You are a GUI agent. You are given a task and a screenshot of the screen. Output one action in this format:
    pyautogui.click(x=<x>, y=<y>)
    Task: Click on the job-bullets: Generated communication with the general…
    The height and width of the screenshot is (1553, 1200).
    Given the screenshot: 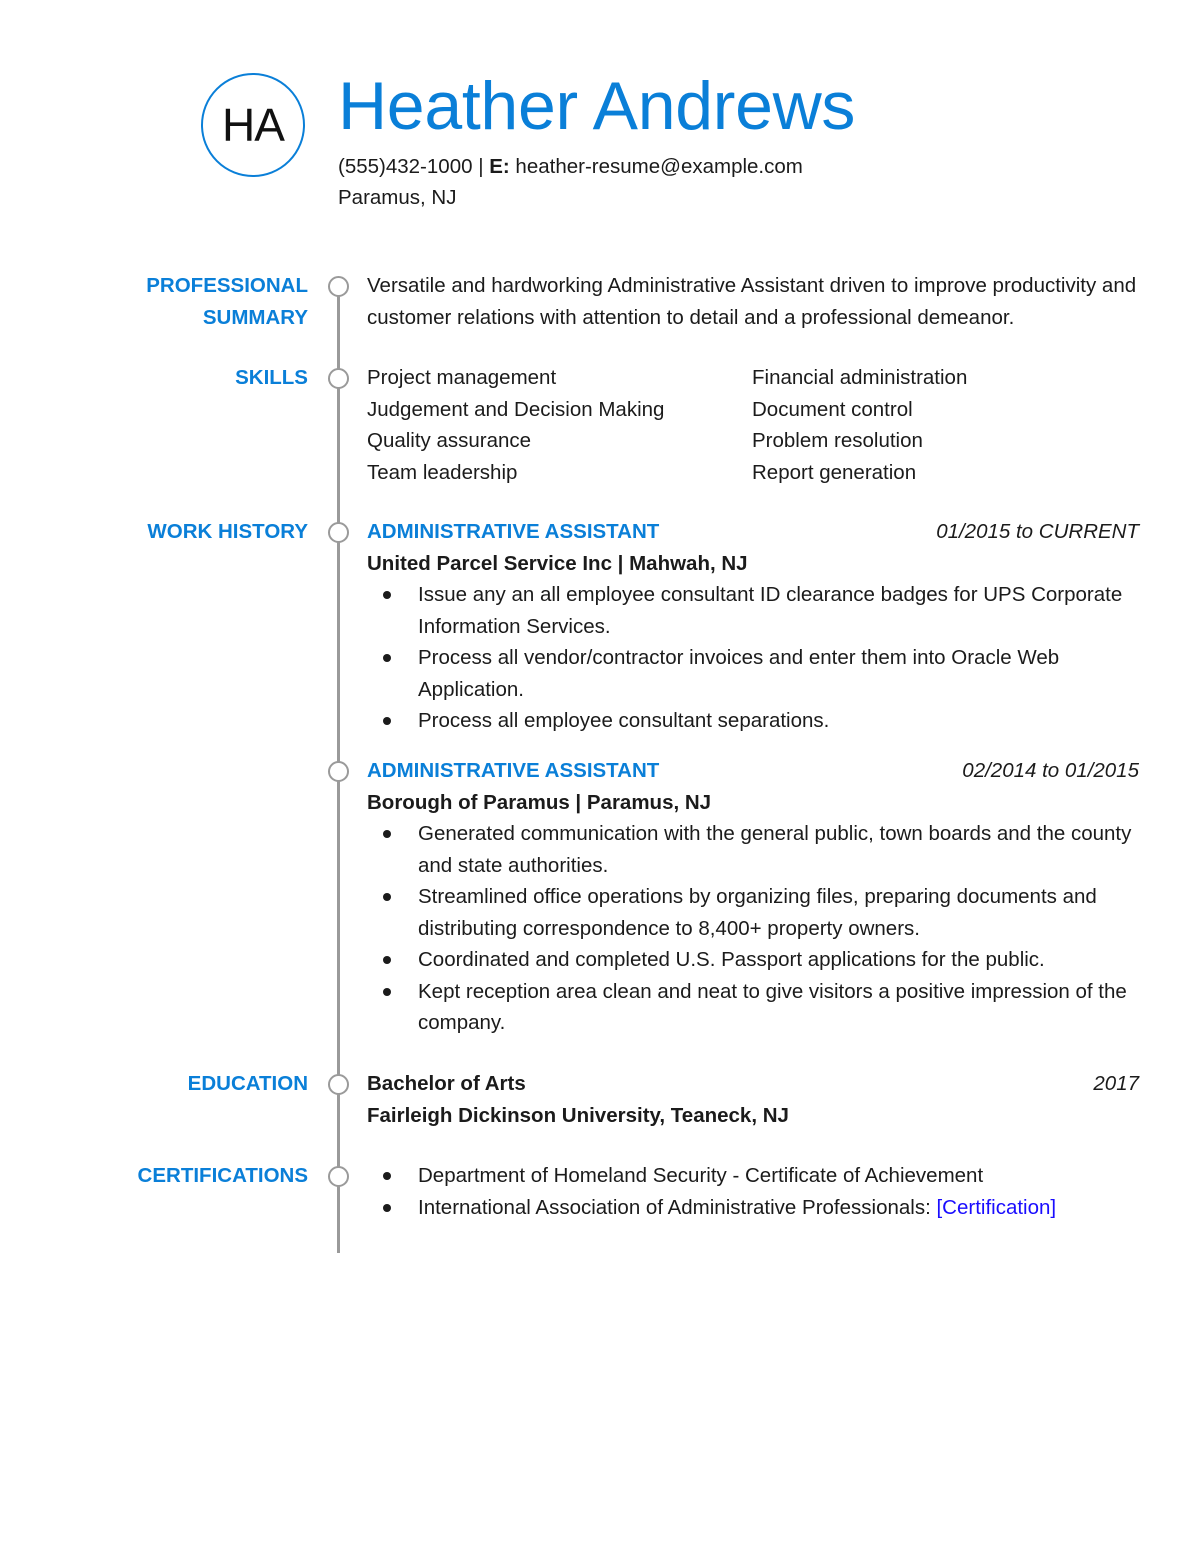 What is the action you would take?
    pyautogui.click(x=753, y=928)
    